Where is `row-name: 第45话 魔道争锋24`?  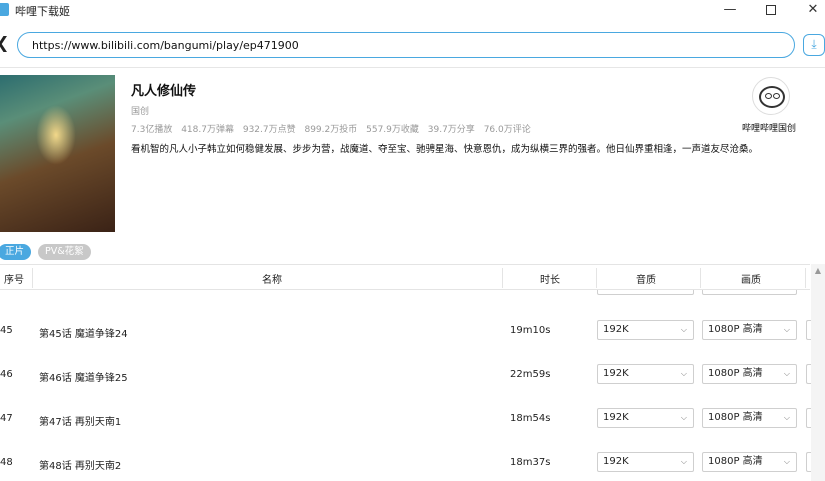
row-name: 第45话 魔道争锋24 is located at coordinates (83, 334).